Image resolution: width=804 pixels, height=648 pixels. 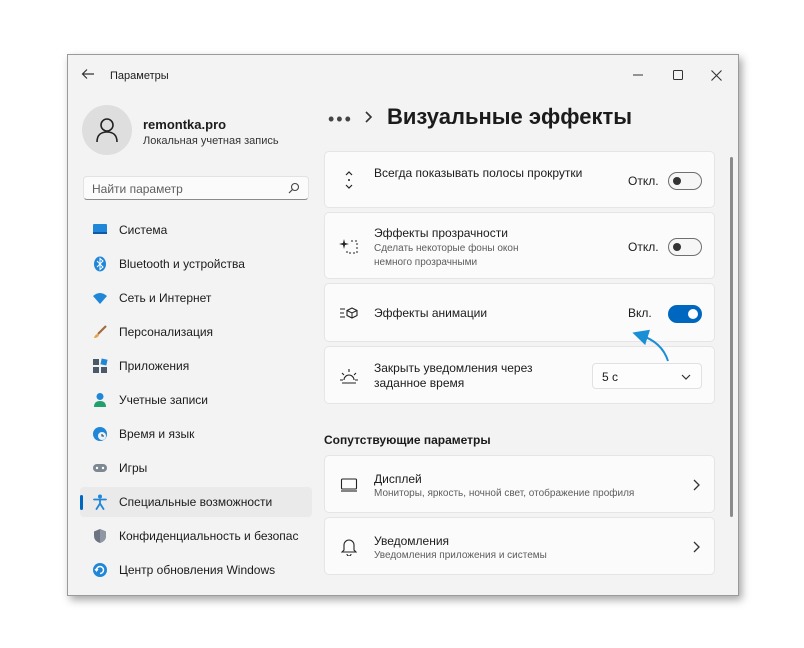 I want to click on search-placeholder: Найти параметр, so click(x=137, y=189).